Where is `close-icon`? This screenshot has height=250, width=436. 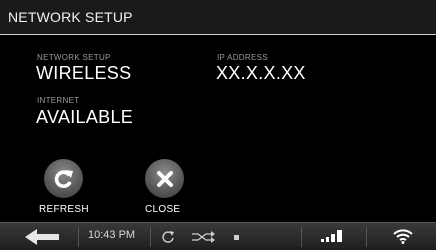 close-icon is located at coordinates (164, 178).